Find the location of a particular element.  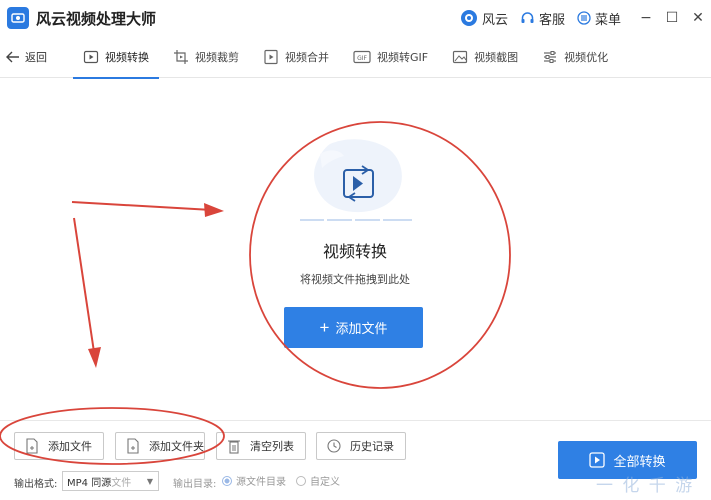

svg-text: GIF is located at coordinates (362, 58).